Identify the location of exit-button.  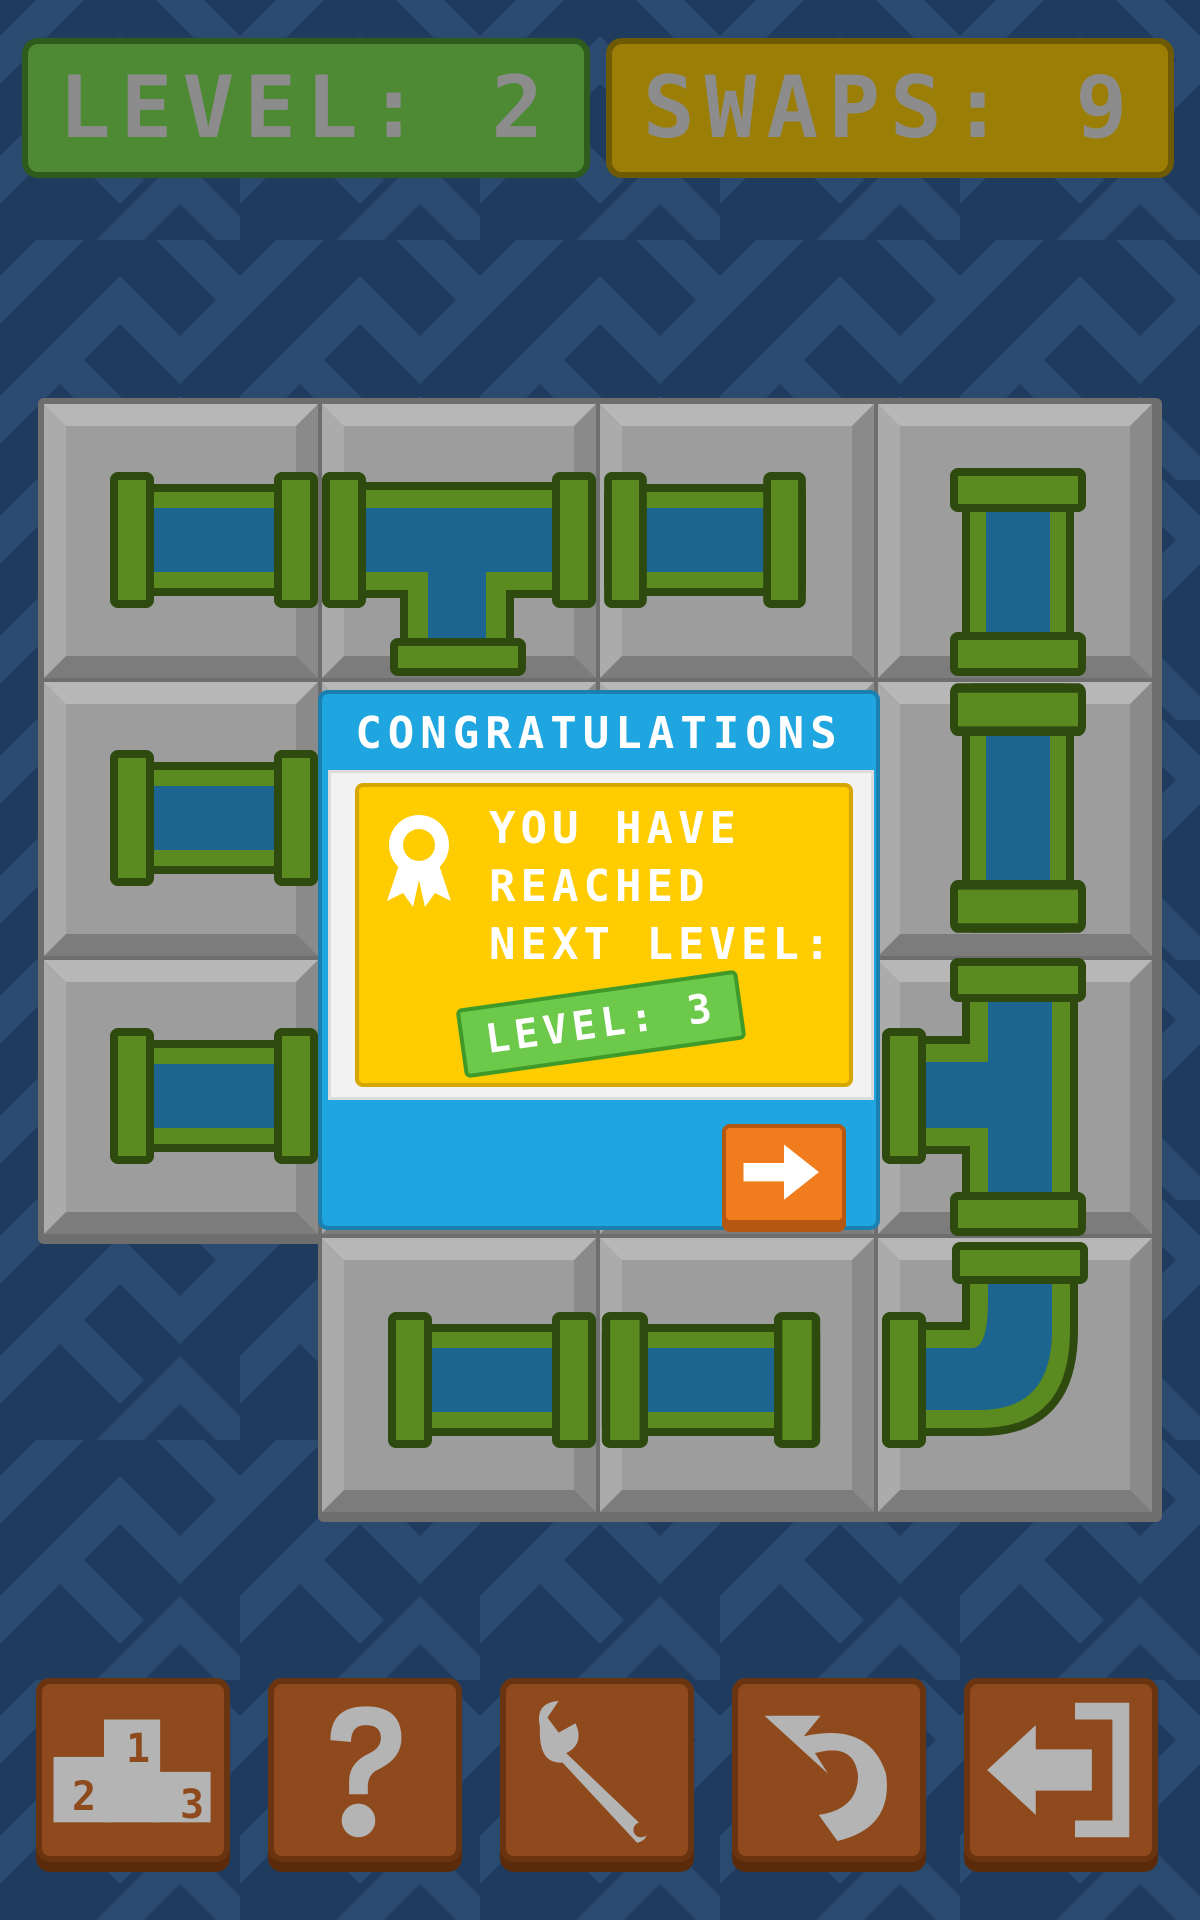
(1061, 1770).